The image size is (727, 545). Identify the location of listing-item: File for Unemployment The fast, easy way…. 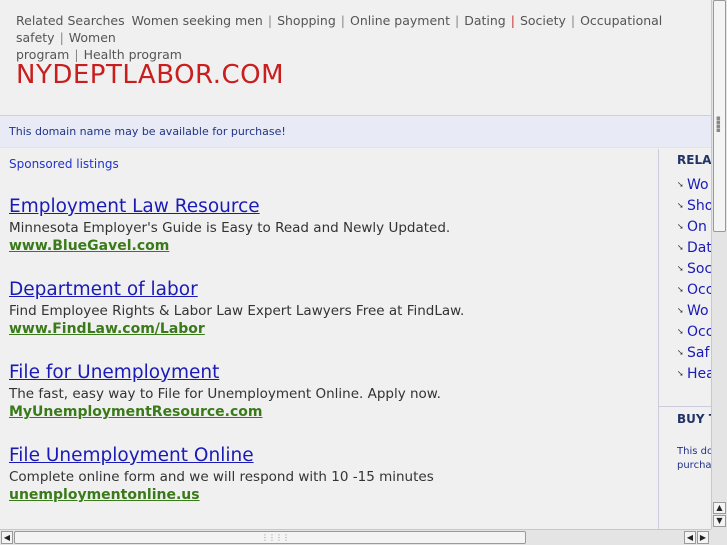
(329, 391).